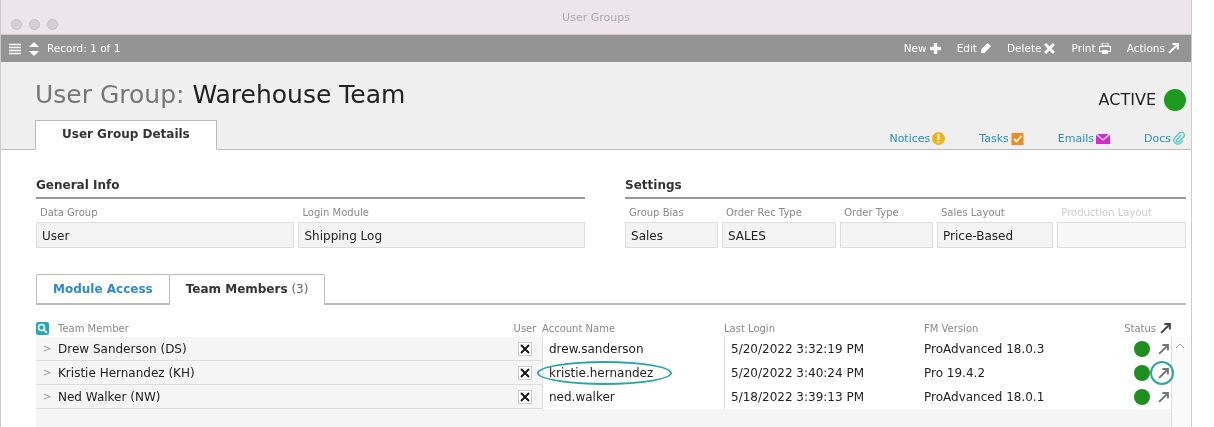  I want to click on column-header: Team Member, so click(94, 328).